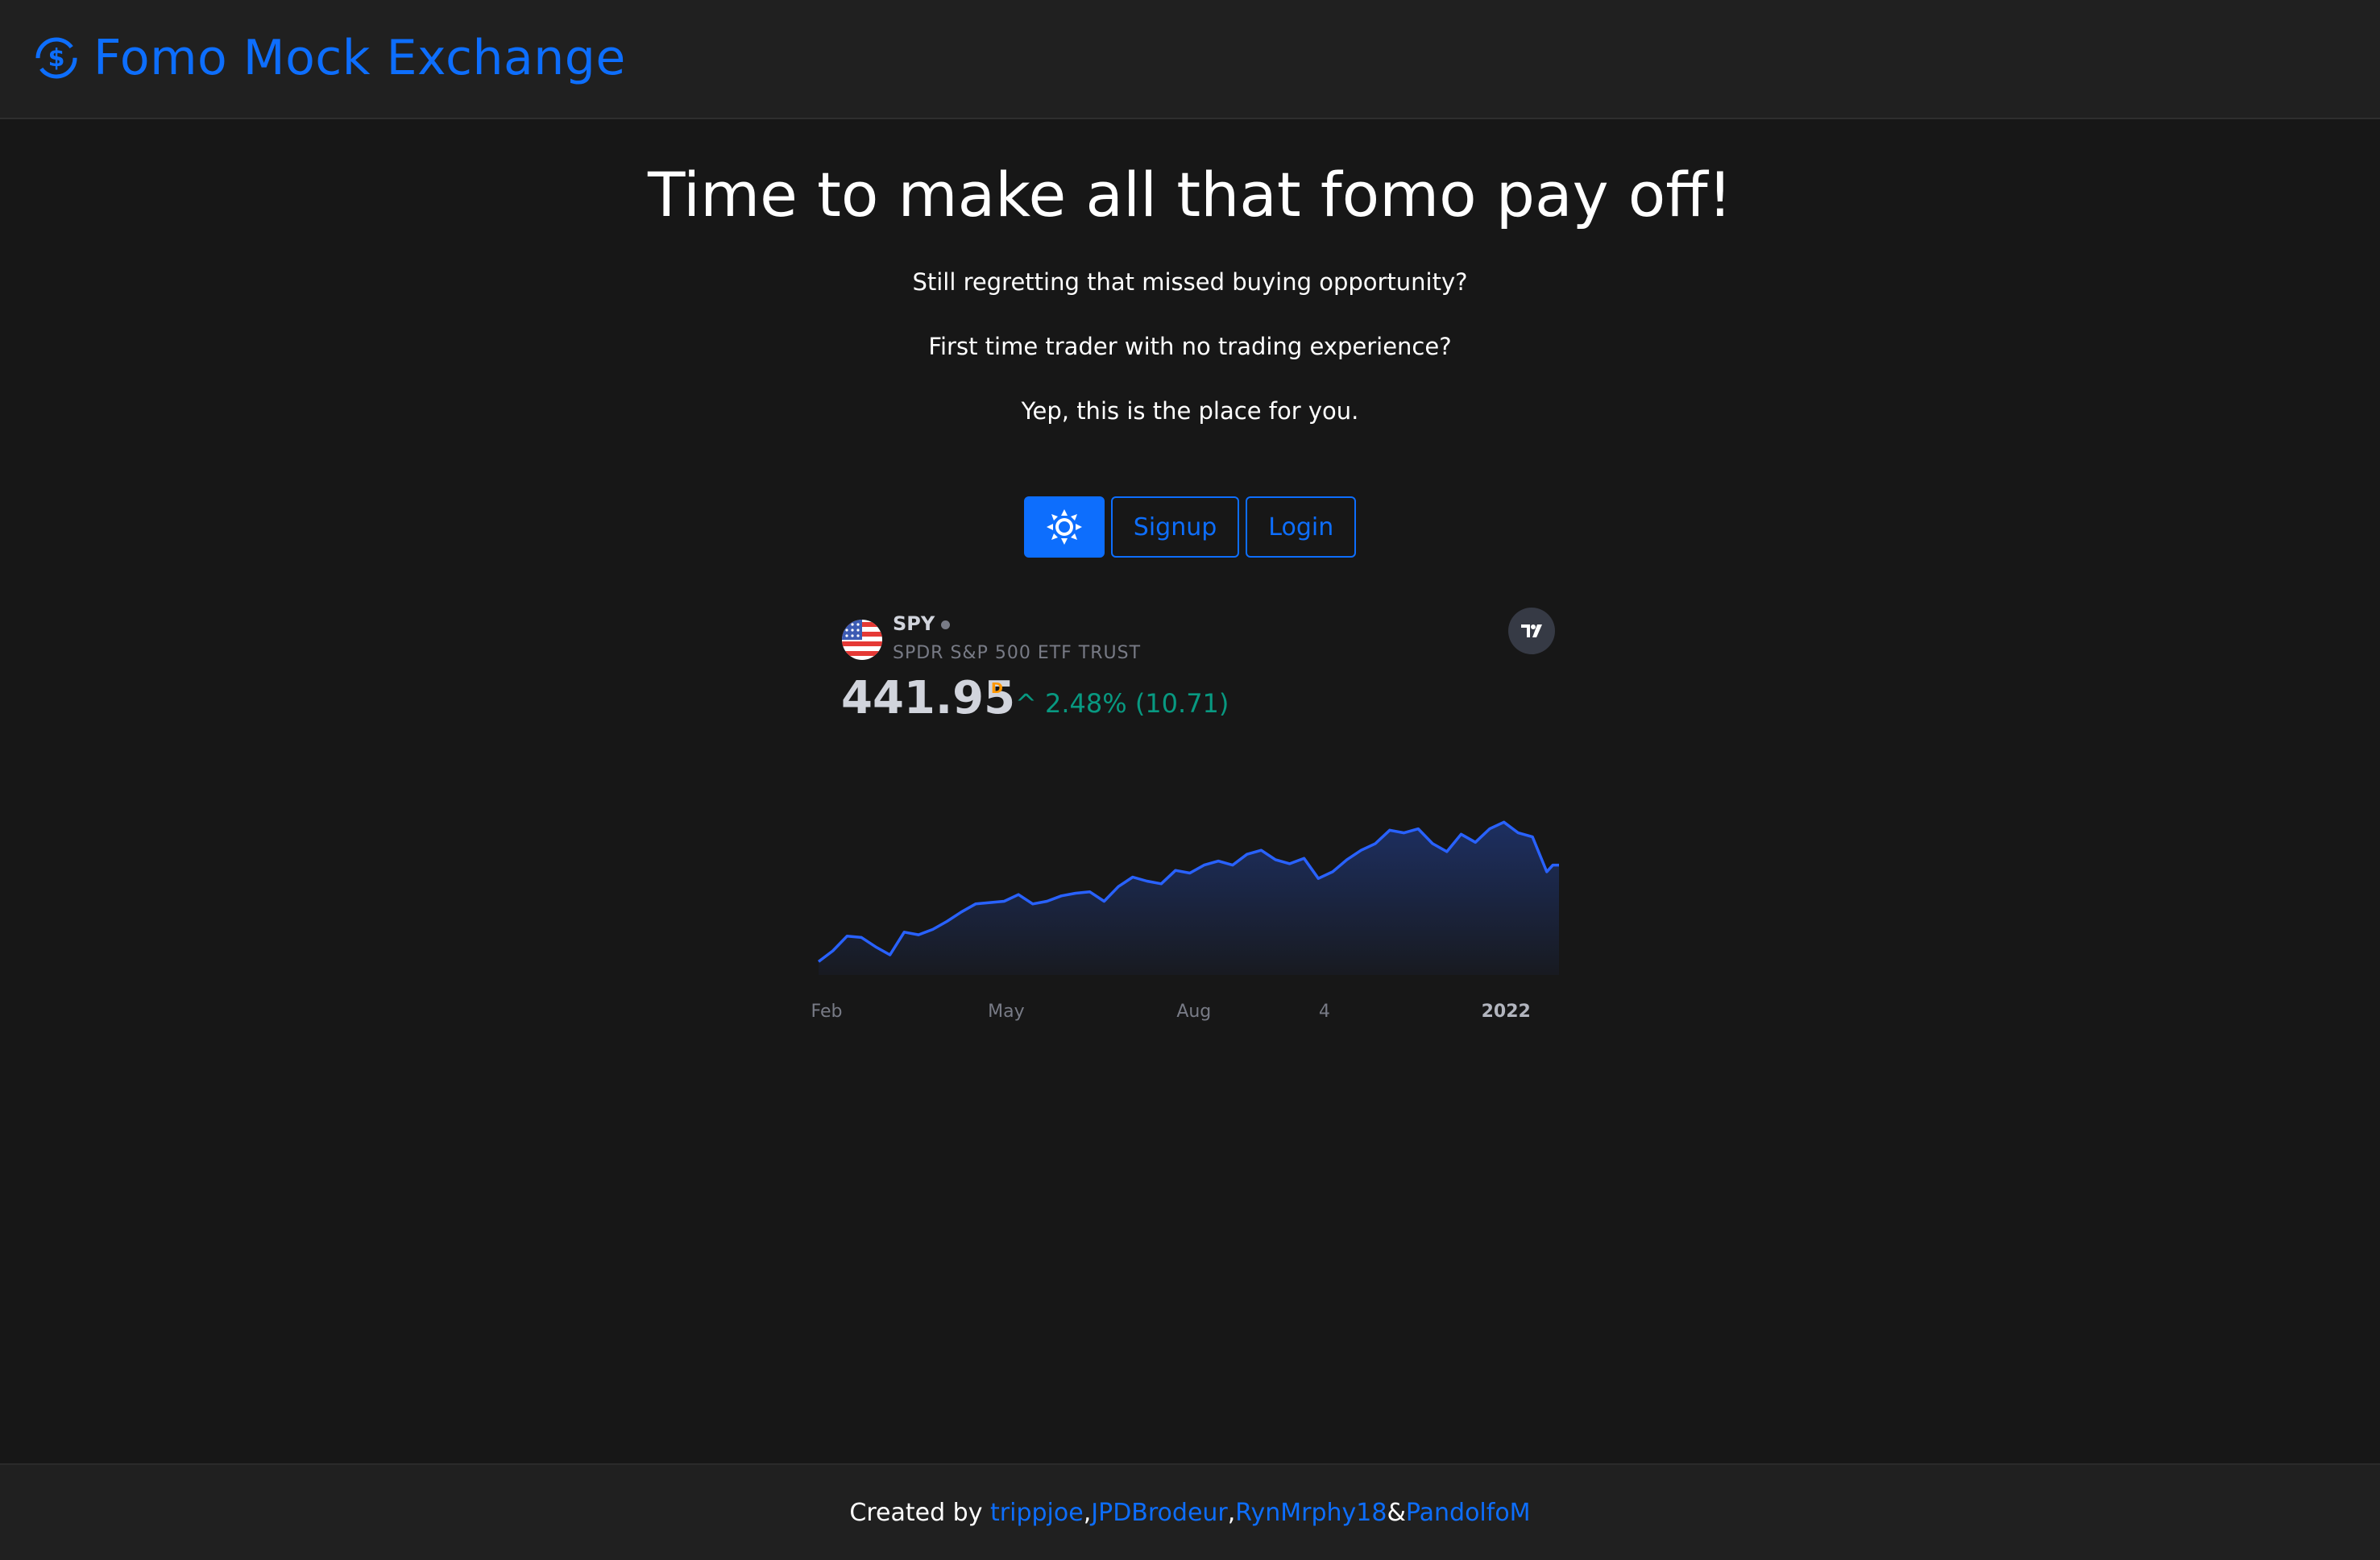 Image resolution: width=2380 pixels, height=1560 pixels. What do you see at coordinates (1190, 194) in the screenshot?
I see `page-title: Time to make all that fomo pay off!` at bounding box center [1190, 194].